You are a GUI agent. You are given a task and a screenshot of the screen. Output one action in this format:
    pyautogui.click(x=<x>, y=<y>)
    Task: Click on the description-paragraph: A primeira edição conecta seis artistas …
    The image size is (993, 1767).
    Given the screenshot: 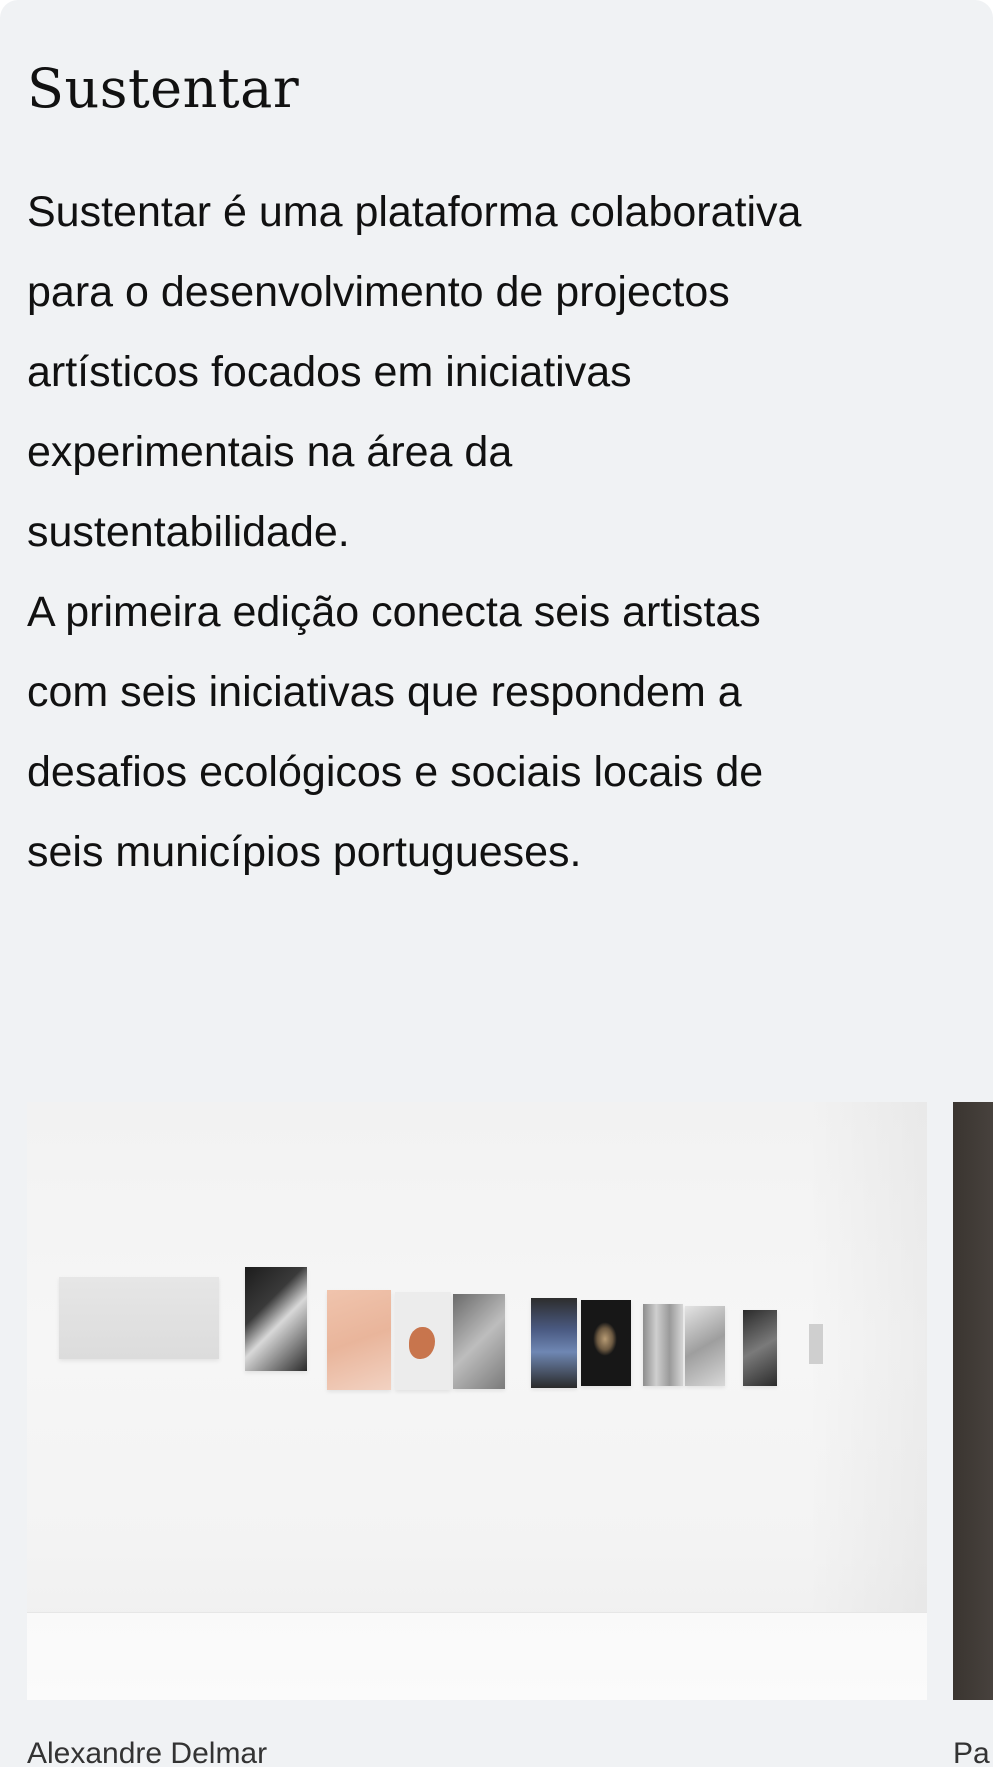 What is the action you would take?
    pyautogui.click(x=395, y=732)
    